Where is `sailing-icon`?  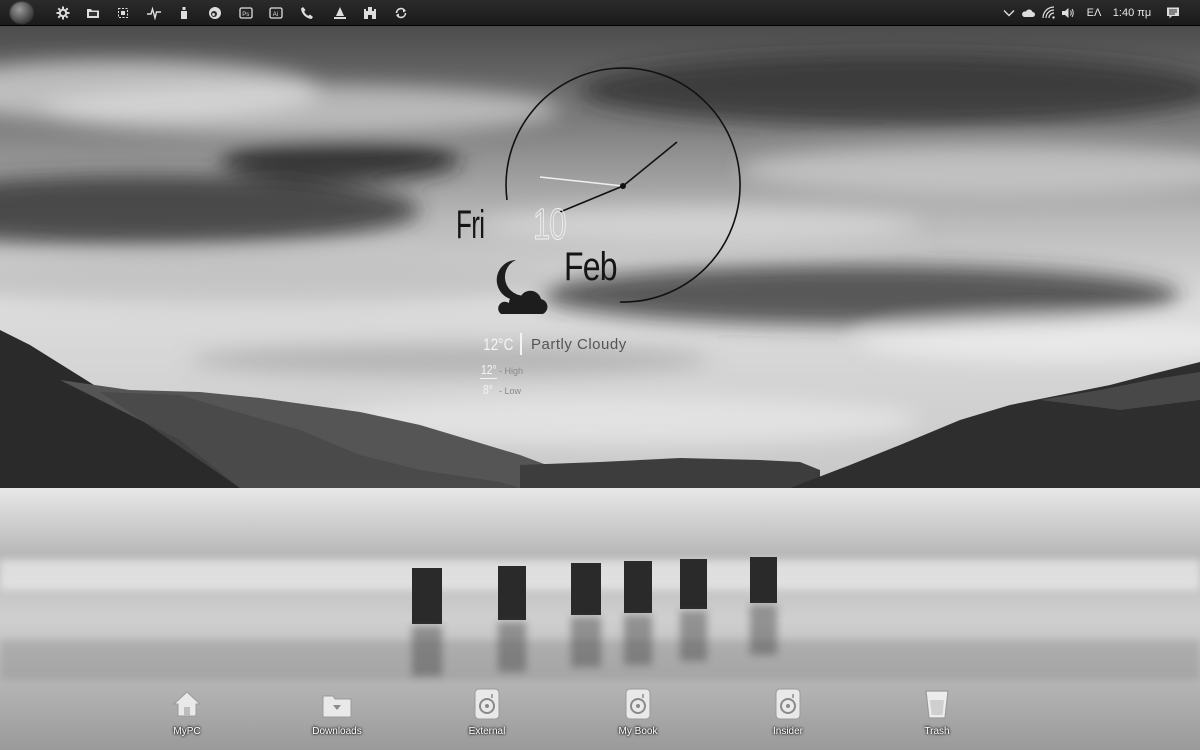 sailing-icon is located at coordinates (340, 13).